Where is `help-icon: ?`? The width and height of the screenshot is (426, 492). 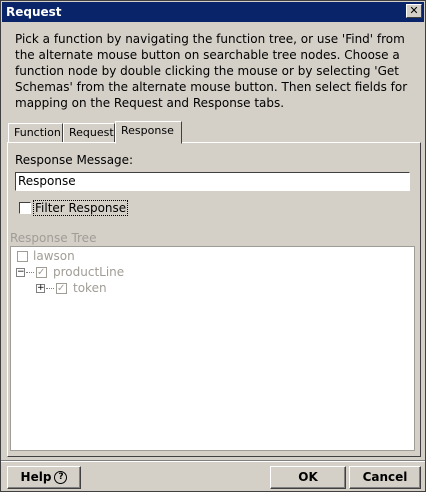
help-icon: ? is located at coordinates (61, 477).